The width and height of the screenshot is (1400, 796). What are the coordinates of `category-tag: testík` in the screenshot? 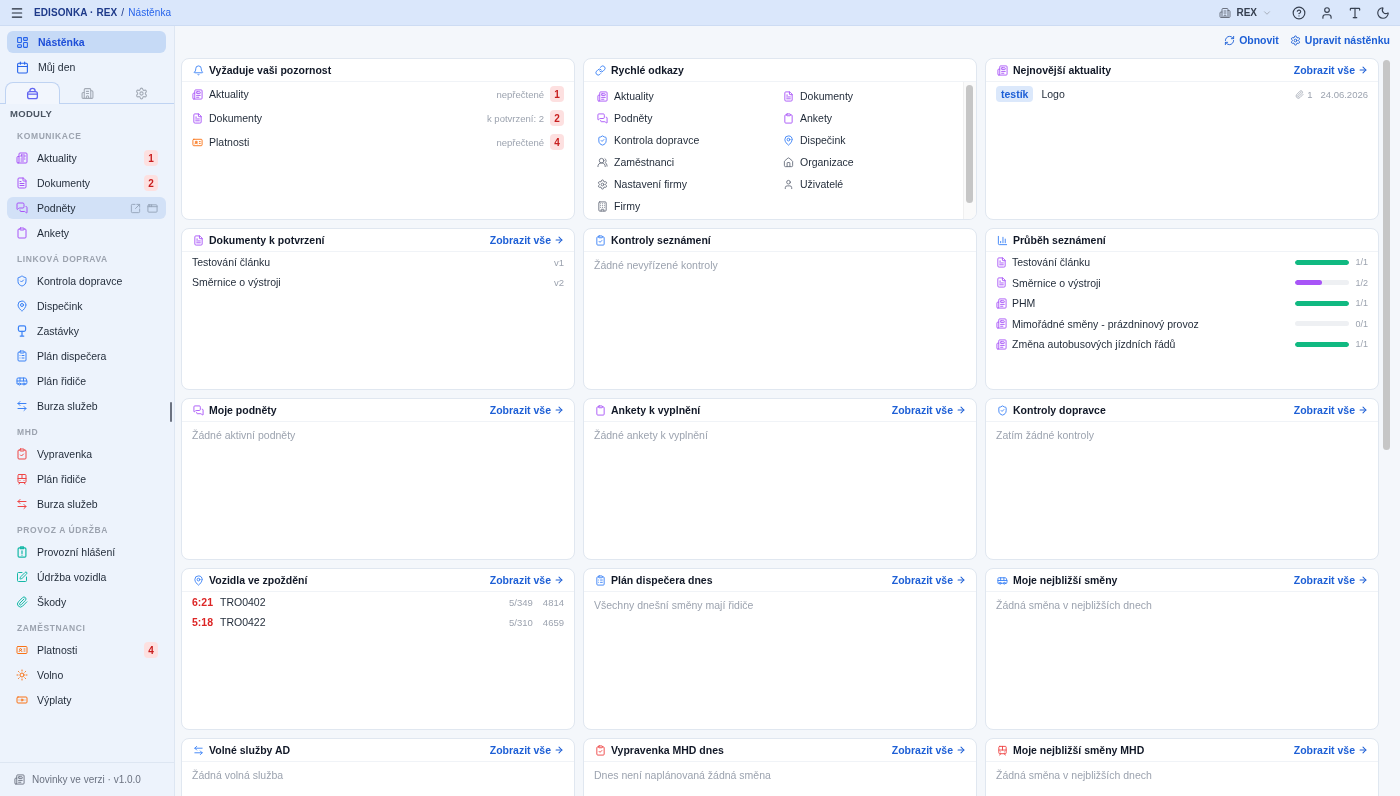 It's located at (1015, 94).